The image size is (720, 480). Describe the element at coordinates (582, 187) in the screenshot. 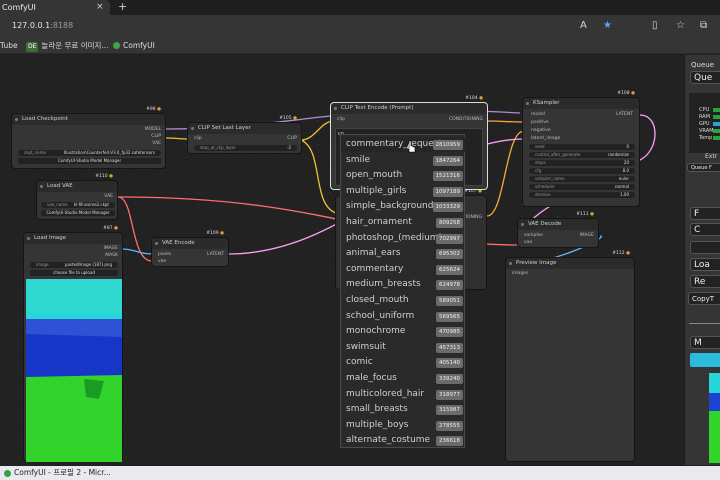

I see `scheduler-widget: scheduler normal` at that location.